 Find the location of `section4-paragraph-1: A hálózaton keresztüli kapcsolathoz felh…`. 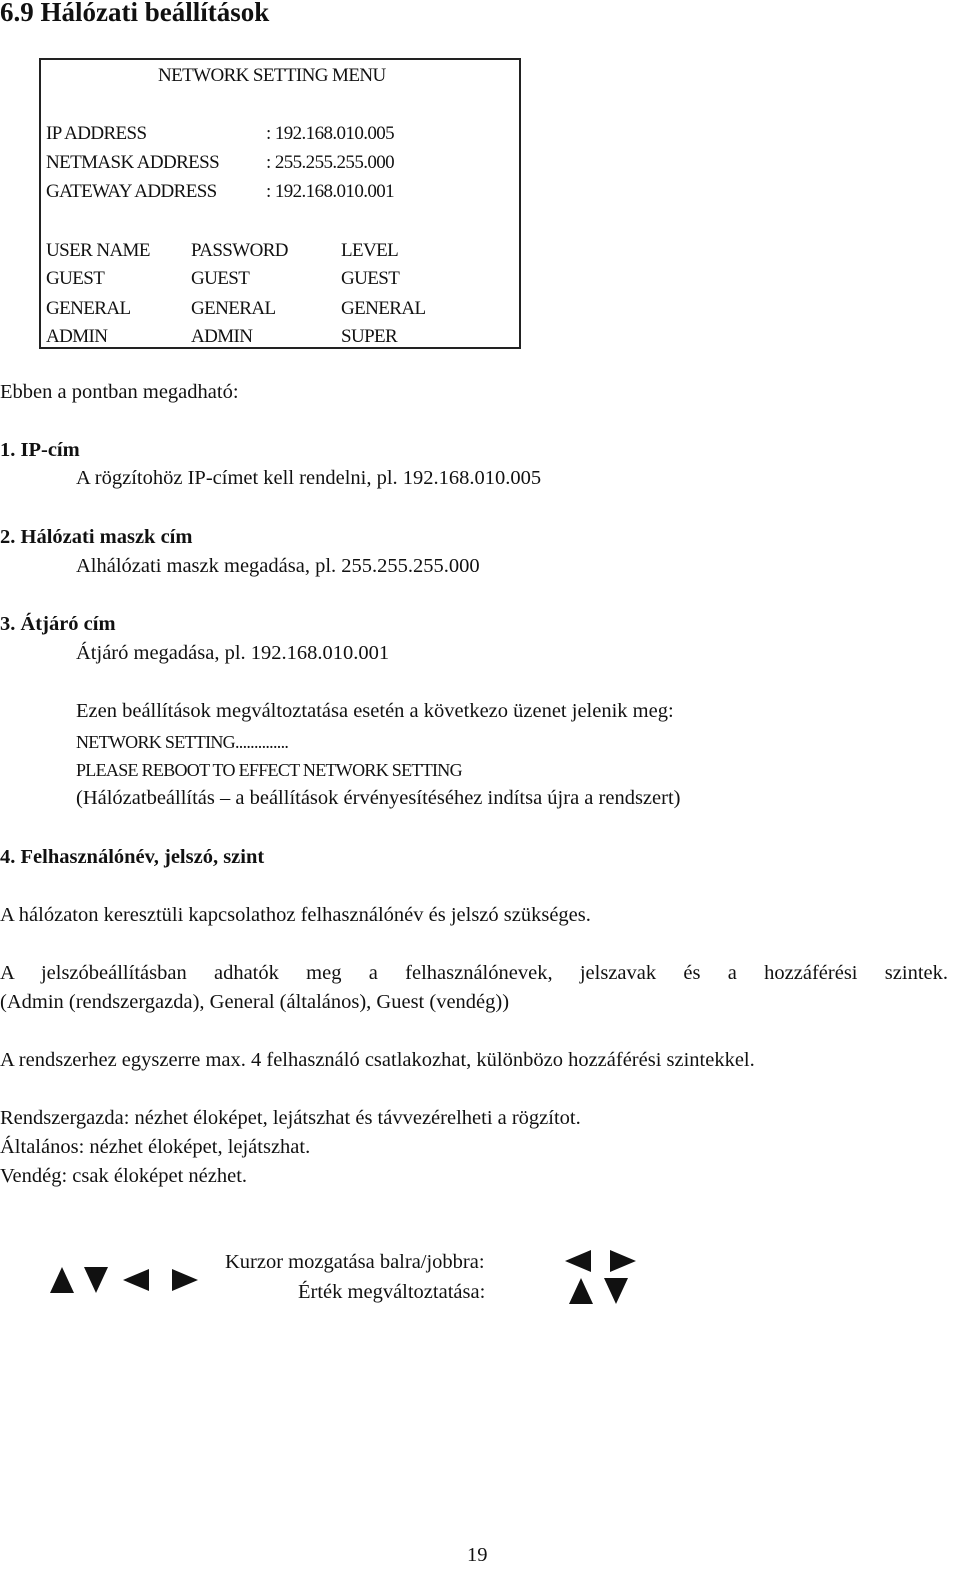

section4-paragraph-1: A hálózaton keresztüli kapcsolathoz felh… is located at coordinates (295, 915).